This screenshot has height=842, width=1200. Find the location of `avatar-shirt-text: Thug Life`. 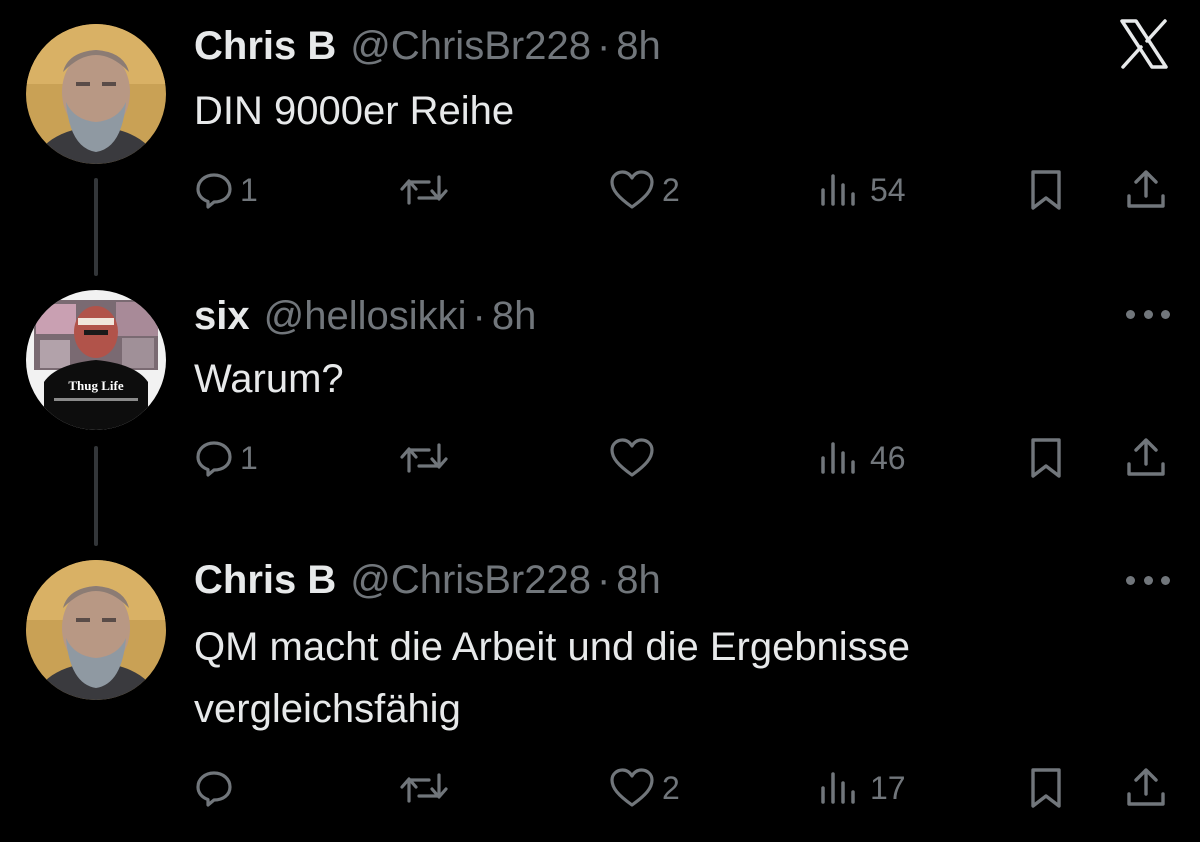

avatar-shirt-text: Thug Life is located at coordinates (95, 385).